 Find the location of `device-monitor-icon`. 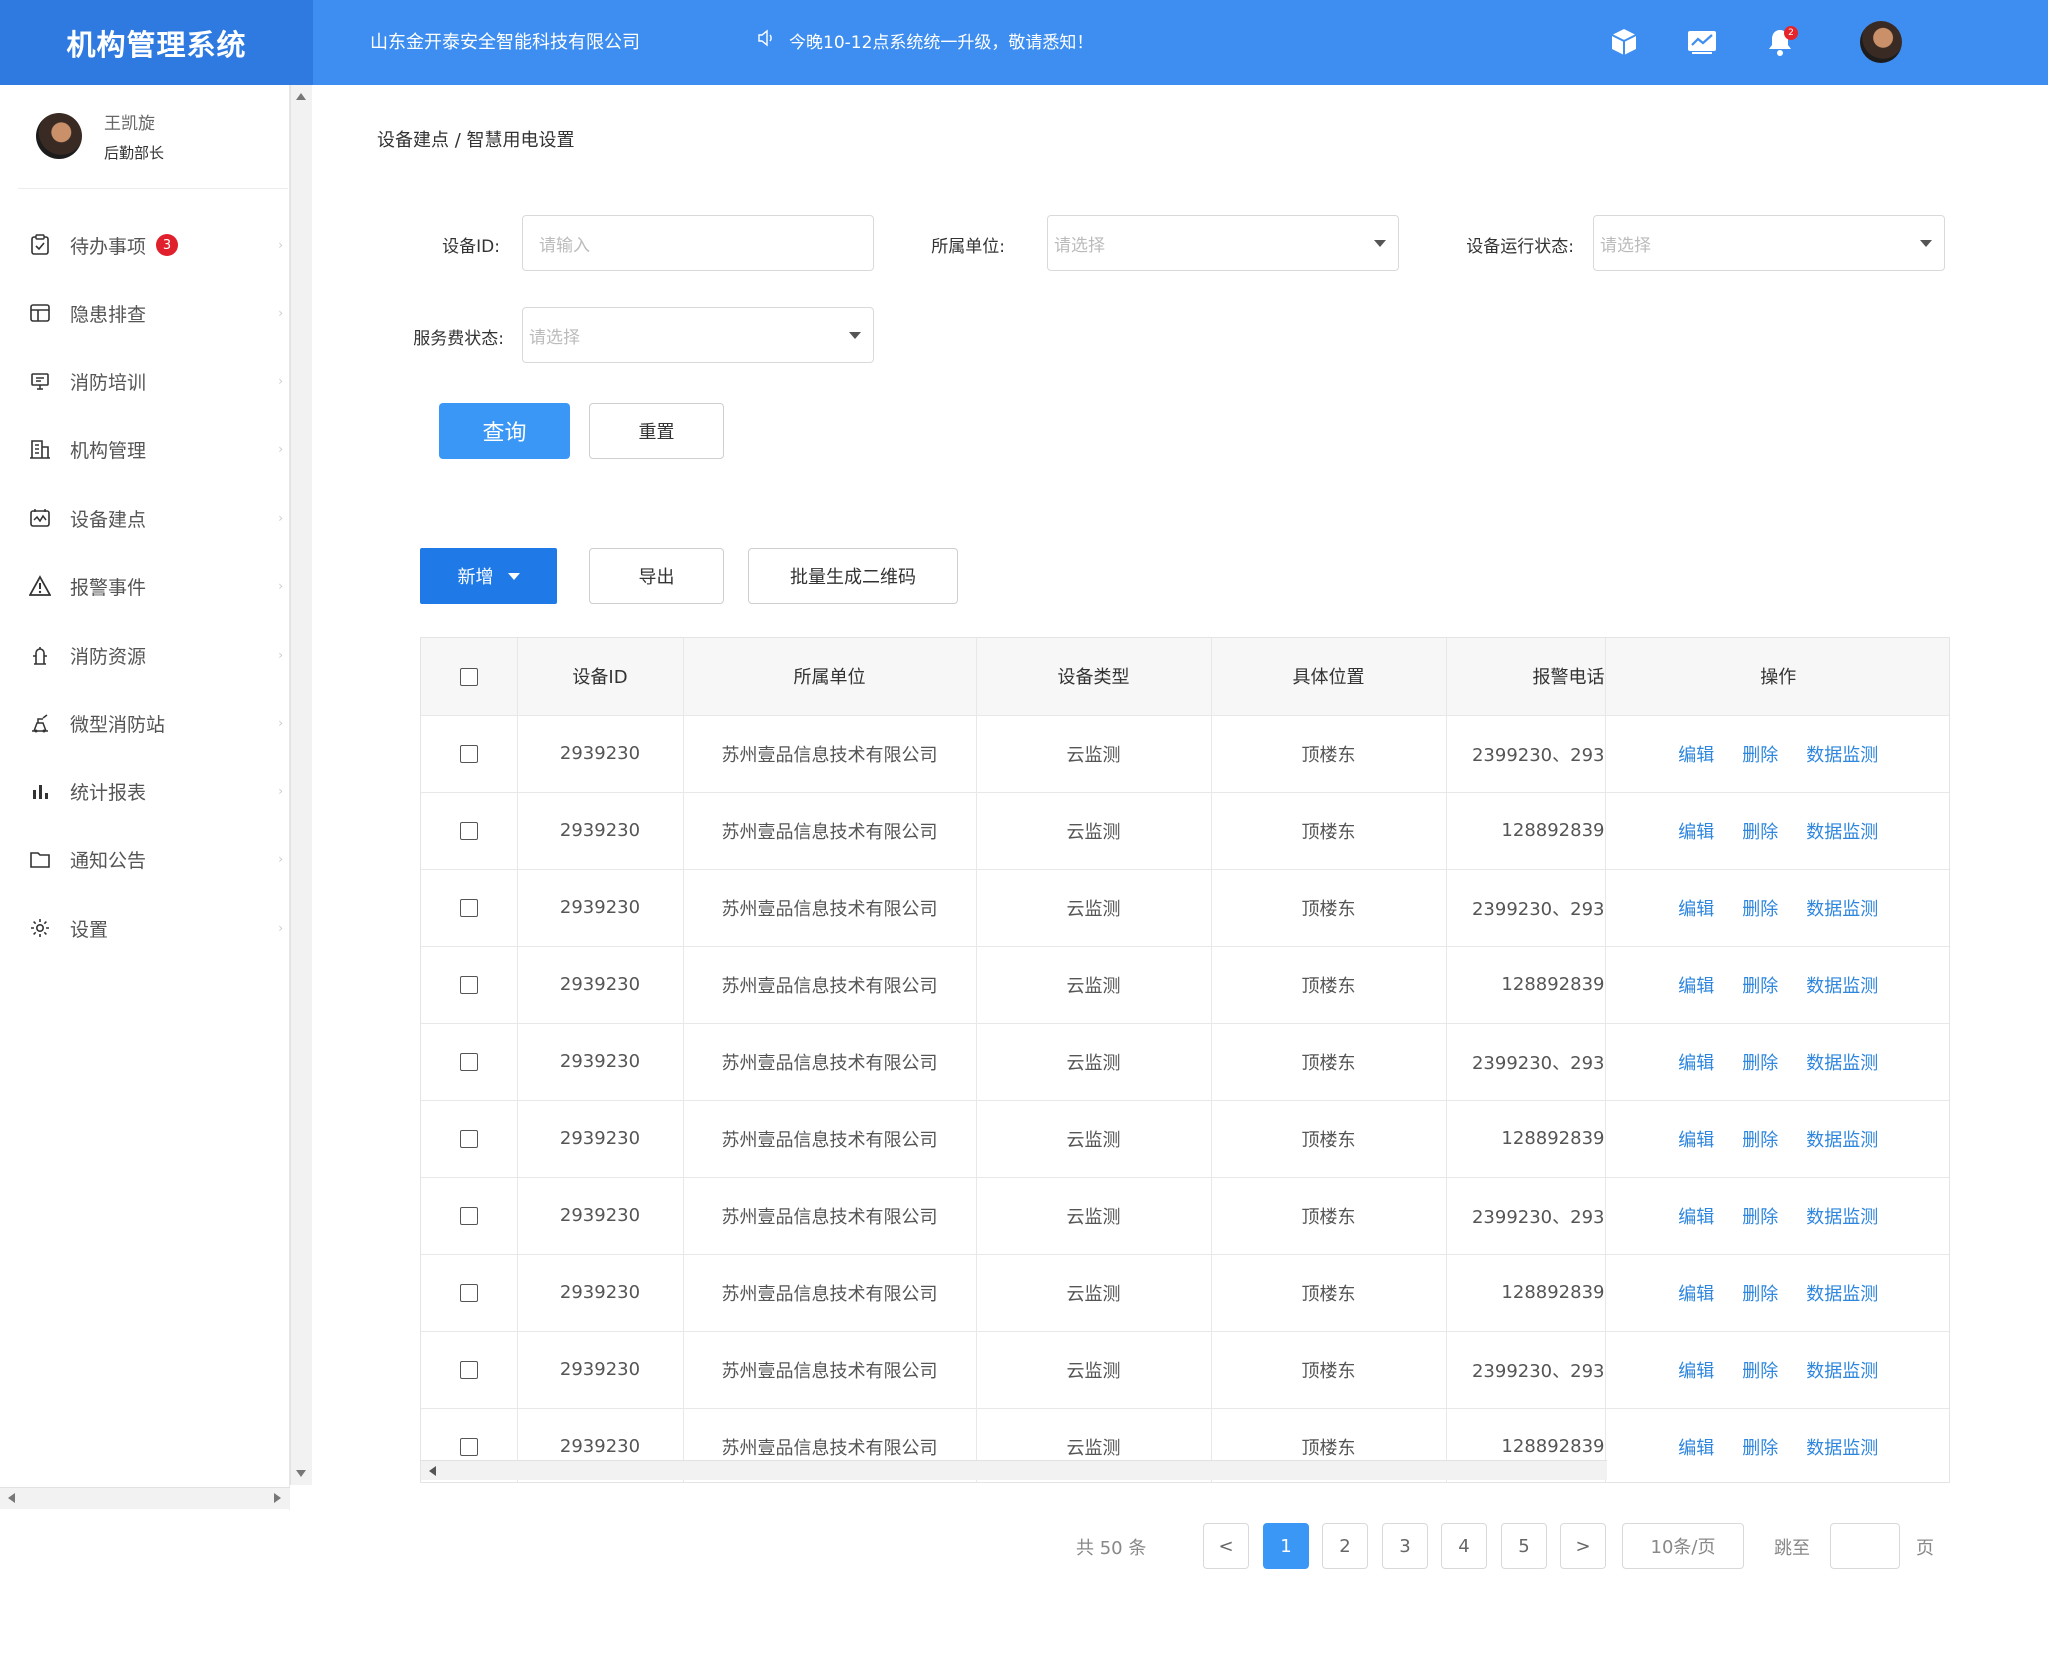

device-monitor-icon is located at coordinates (40, 518).